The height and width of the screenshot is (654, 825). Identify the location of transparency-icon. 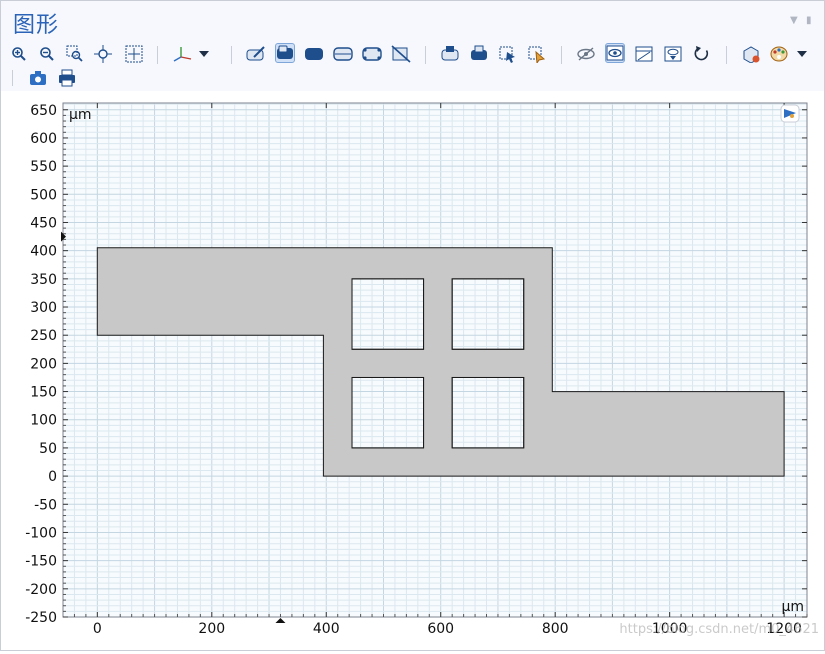
(537, 54).